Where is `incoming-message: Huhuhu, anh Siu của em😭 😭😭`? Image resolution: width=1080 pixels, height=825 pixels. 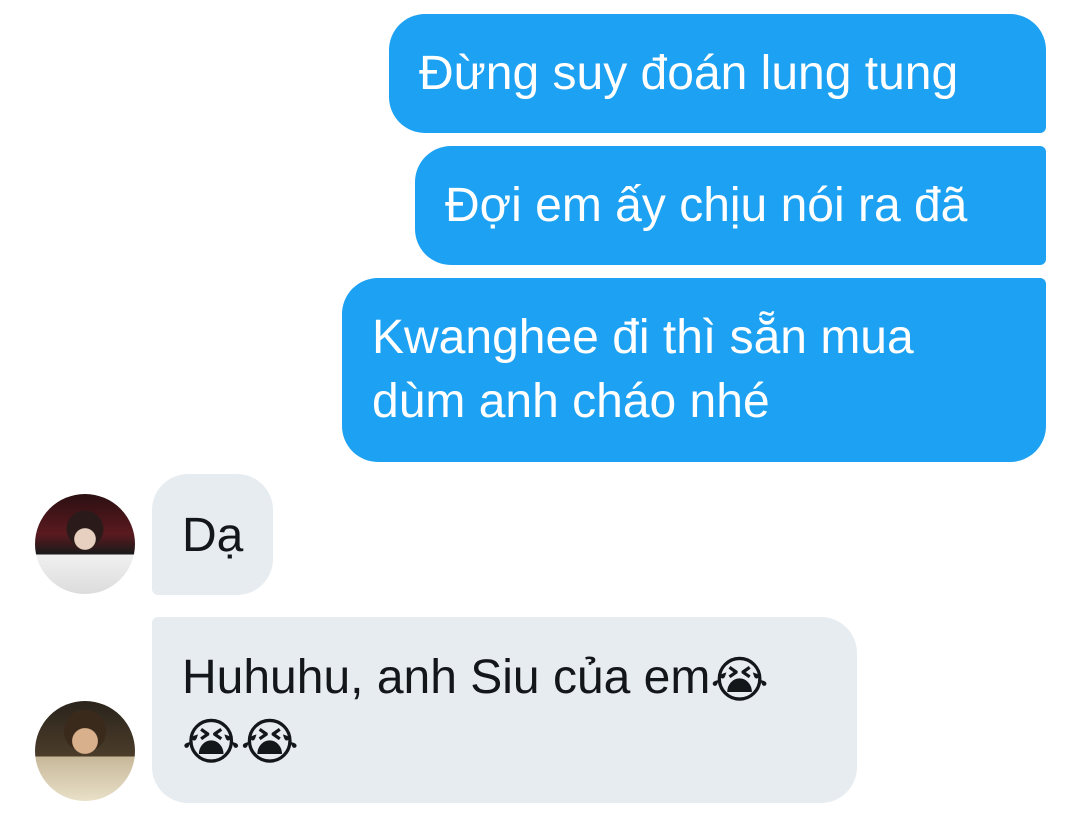
incoming-message: Huhuhu, anh Siu của em😭 😭😭 is located at coordinates (504, 710).